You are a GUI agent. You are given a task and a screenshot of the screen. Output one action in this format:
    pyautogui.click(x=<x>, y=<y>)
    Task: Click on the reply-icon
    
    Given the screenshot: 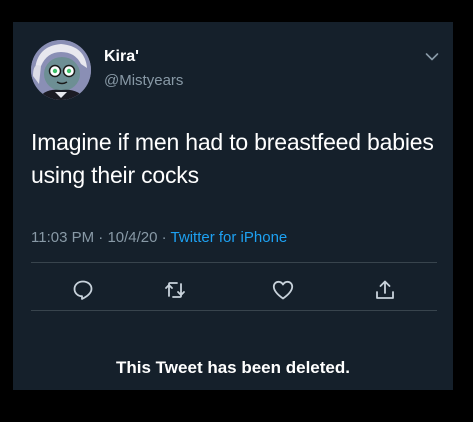 What is the action you would take?
    pyautogui.click(x=83, y=290)
    